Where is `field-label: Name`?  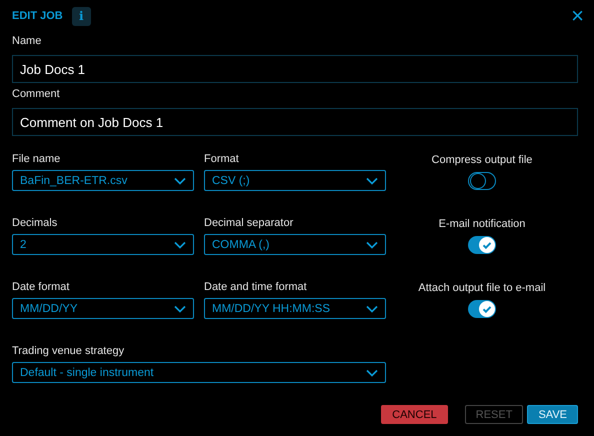 field-label: Name is located at coordinates (27, 41).